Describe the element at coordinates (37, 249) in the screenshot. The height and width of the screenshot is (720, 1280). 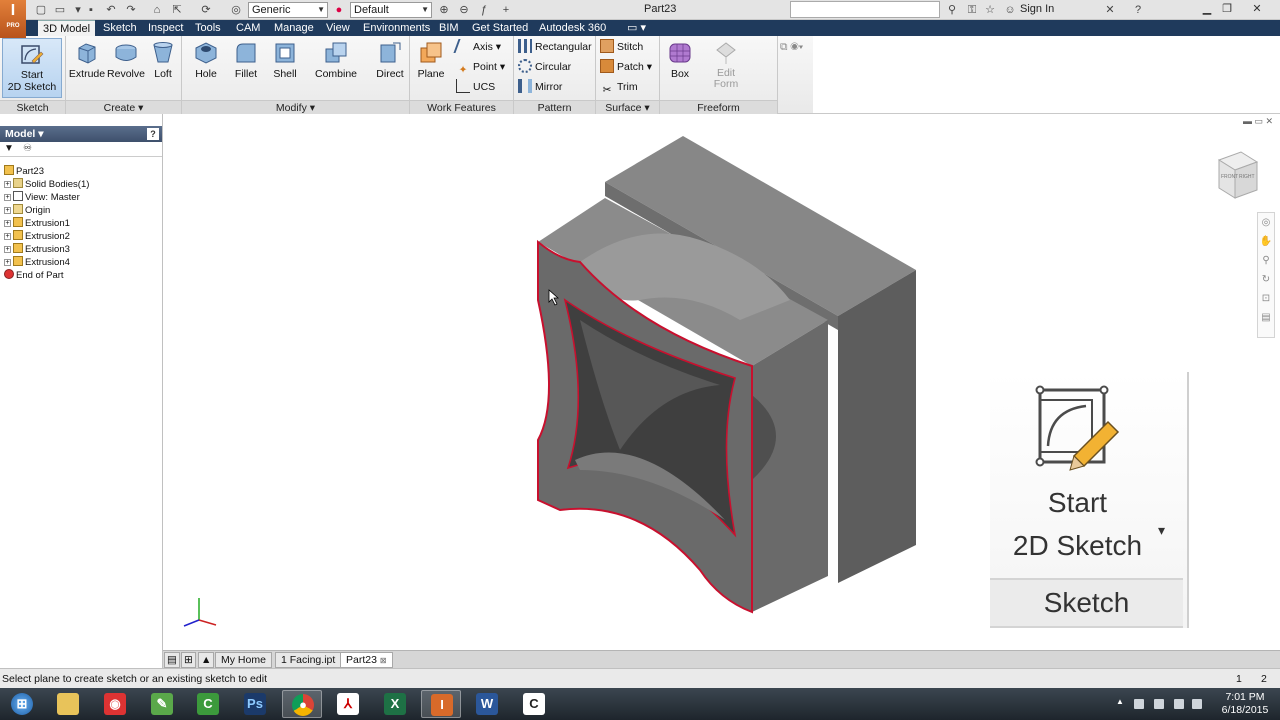
I see `tree-item-extrusion3: + Extrusion3` at that location.